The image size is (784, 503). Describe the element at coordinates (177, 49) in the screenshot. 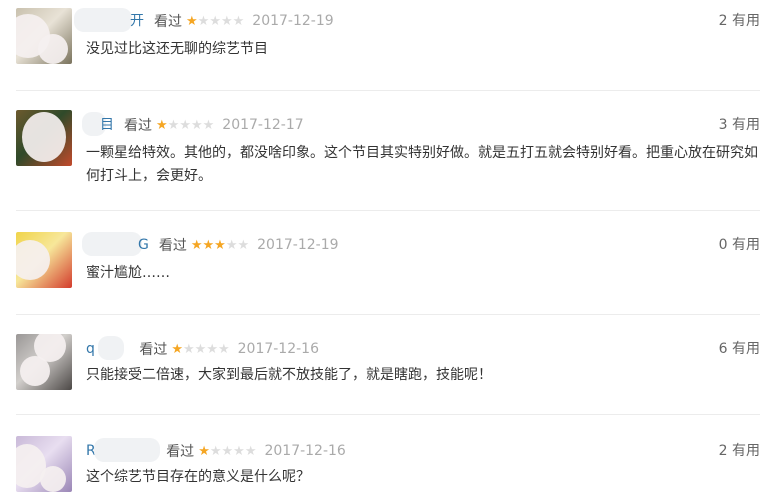

I see `comment-text: 没见过比这还无聊的综艺节目` at that location.